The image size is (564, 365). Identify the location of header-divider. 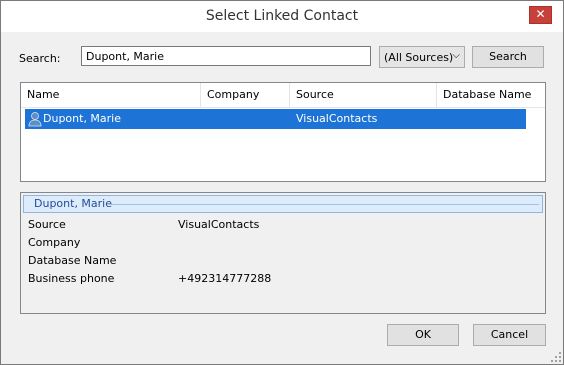
(324, 204).